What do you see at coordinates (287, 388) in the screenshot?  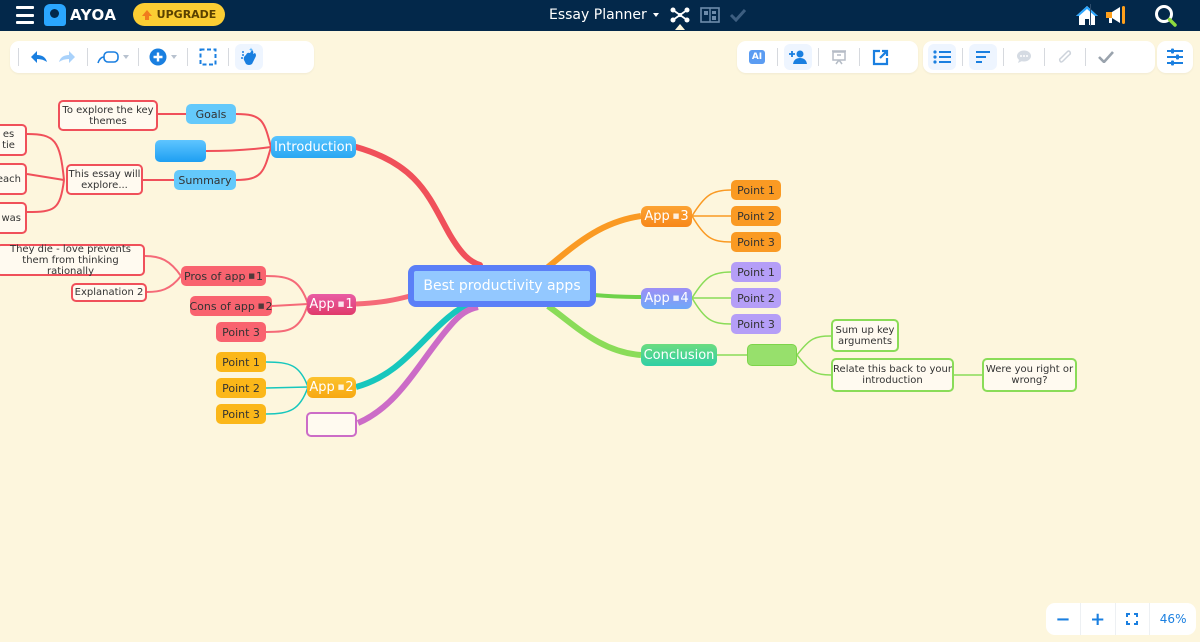 I see `app2-subbranches` at bounding box center [287, 388].